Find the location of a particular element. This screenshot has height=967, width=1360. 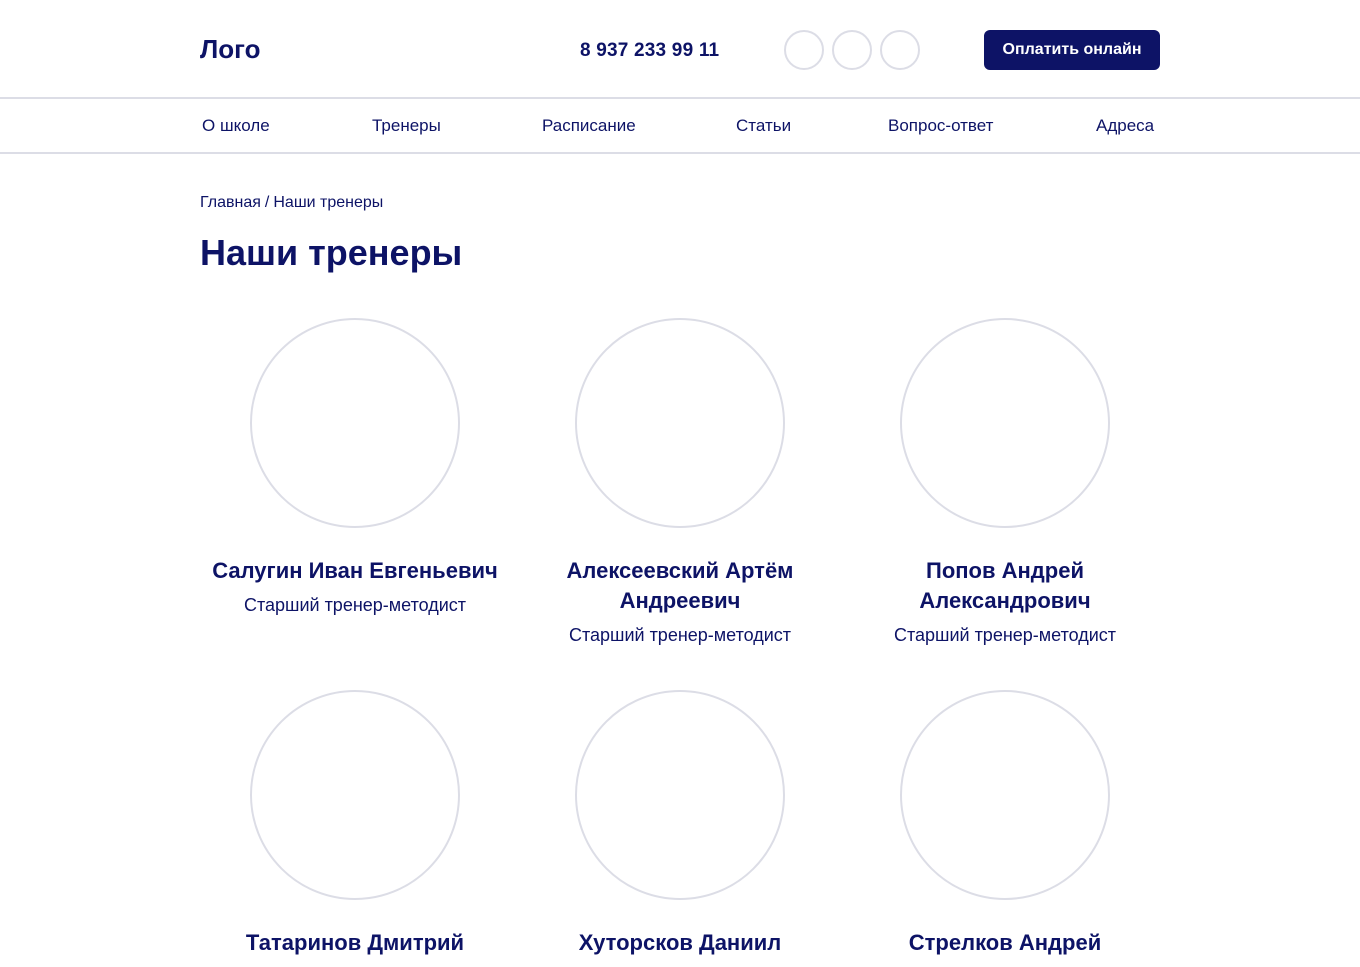

phone-number: 8 937 233 99 11 is located at coordinates (649, 51).